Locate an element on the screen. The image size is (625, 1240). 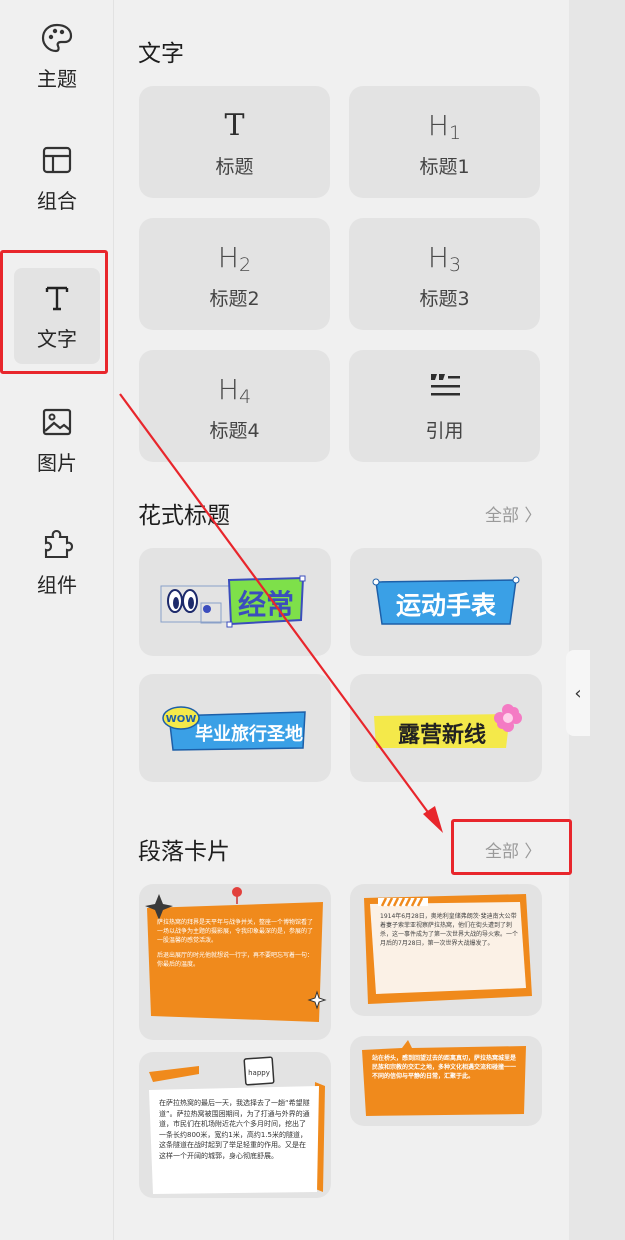
fancy-title-preview: 经常 is located at coordinates (233, 601).